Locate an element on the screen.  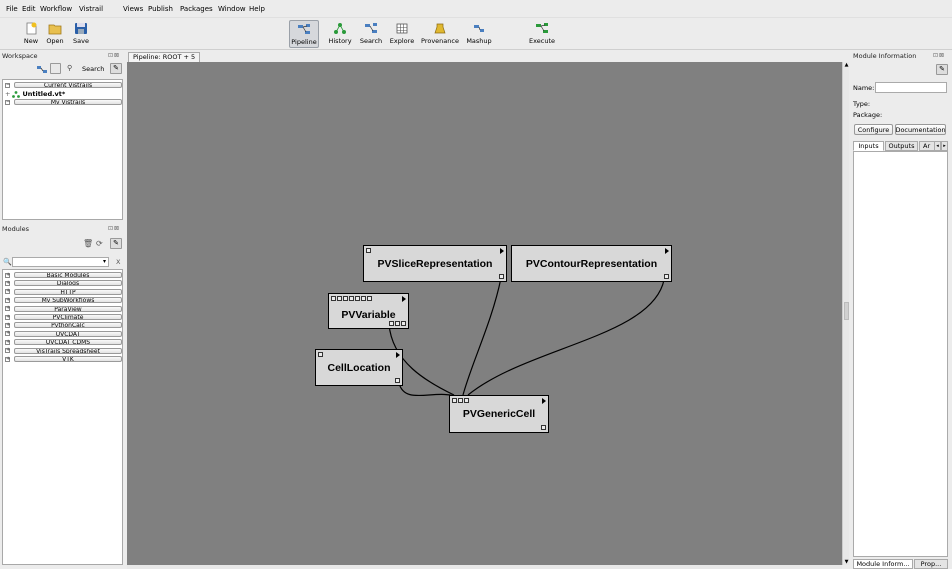
scroll-up-icon: ▲ is located at coordinates (846, 65).